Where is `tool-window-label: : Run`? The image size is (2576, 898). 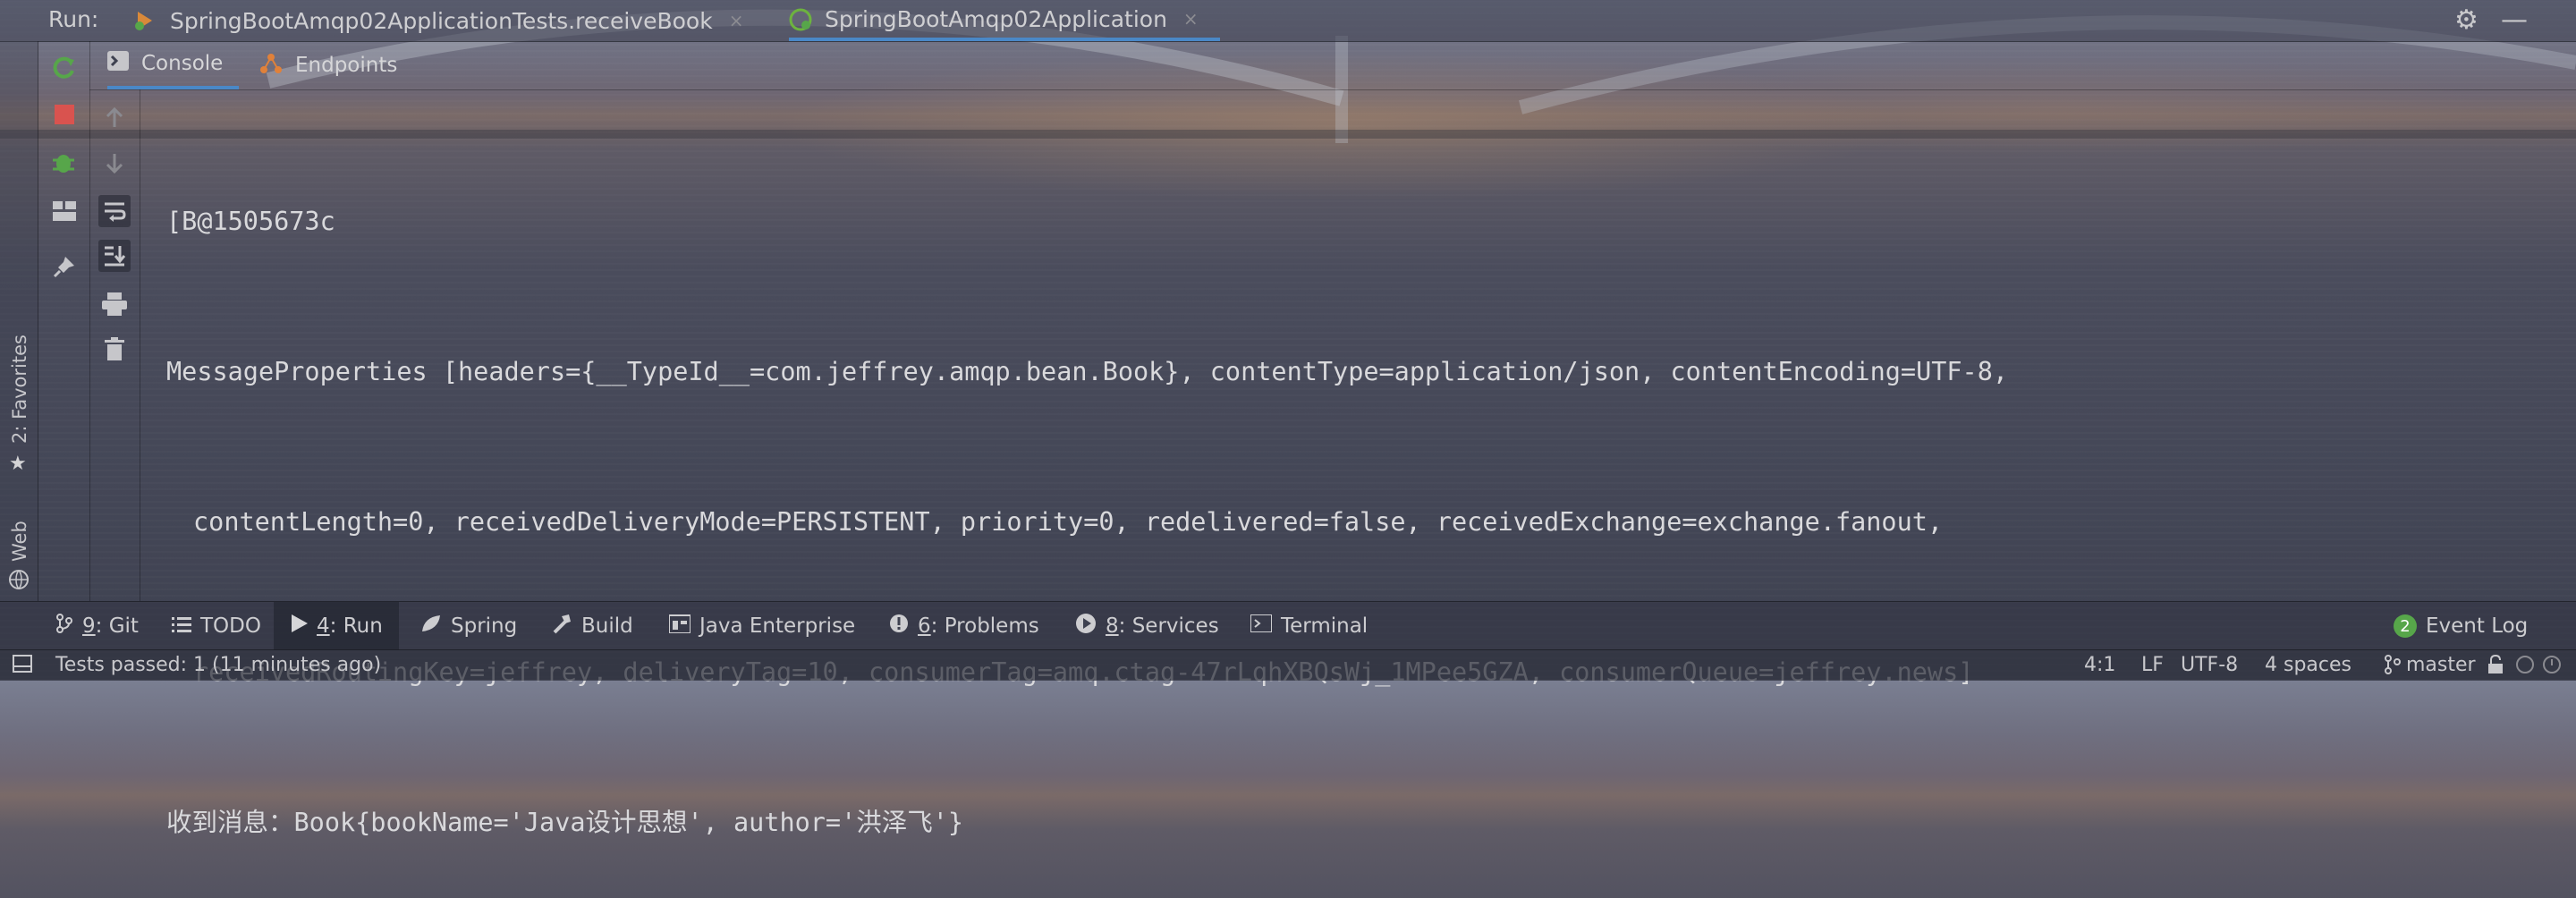 tool-window-label: : Run is located at coordinates (356, 626).